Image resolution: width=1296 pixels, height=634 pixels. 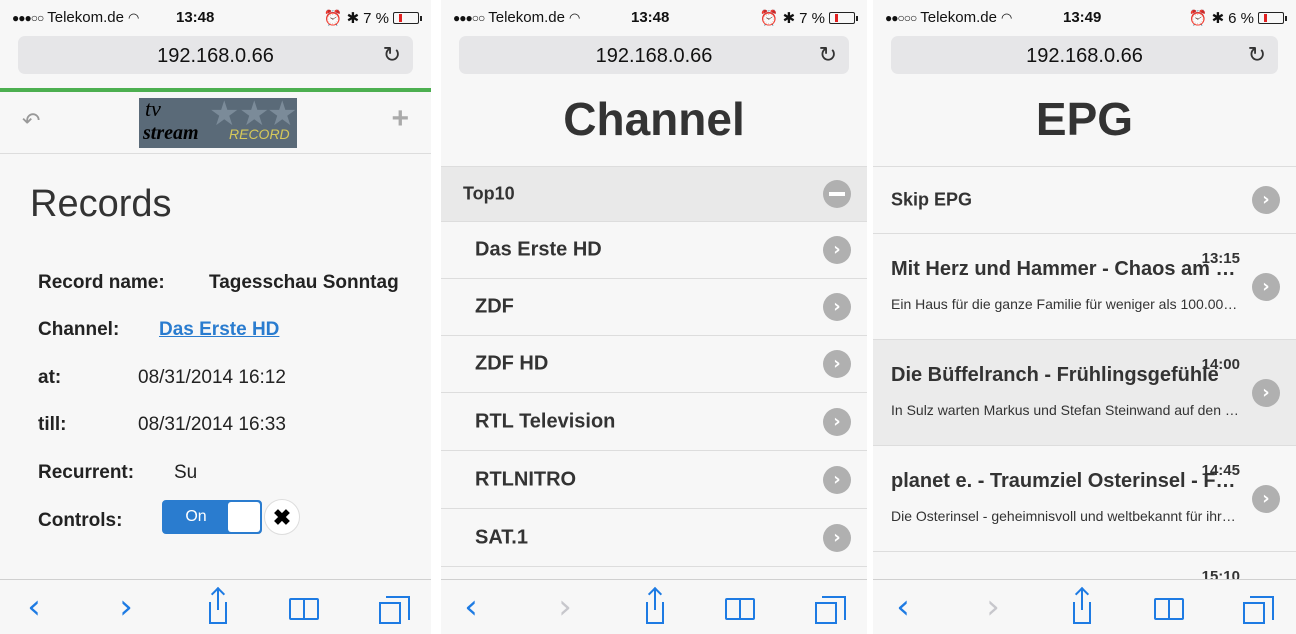 I want to click on channel-name: RTL Television, so click(x=545, y=421).